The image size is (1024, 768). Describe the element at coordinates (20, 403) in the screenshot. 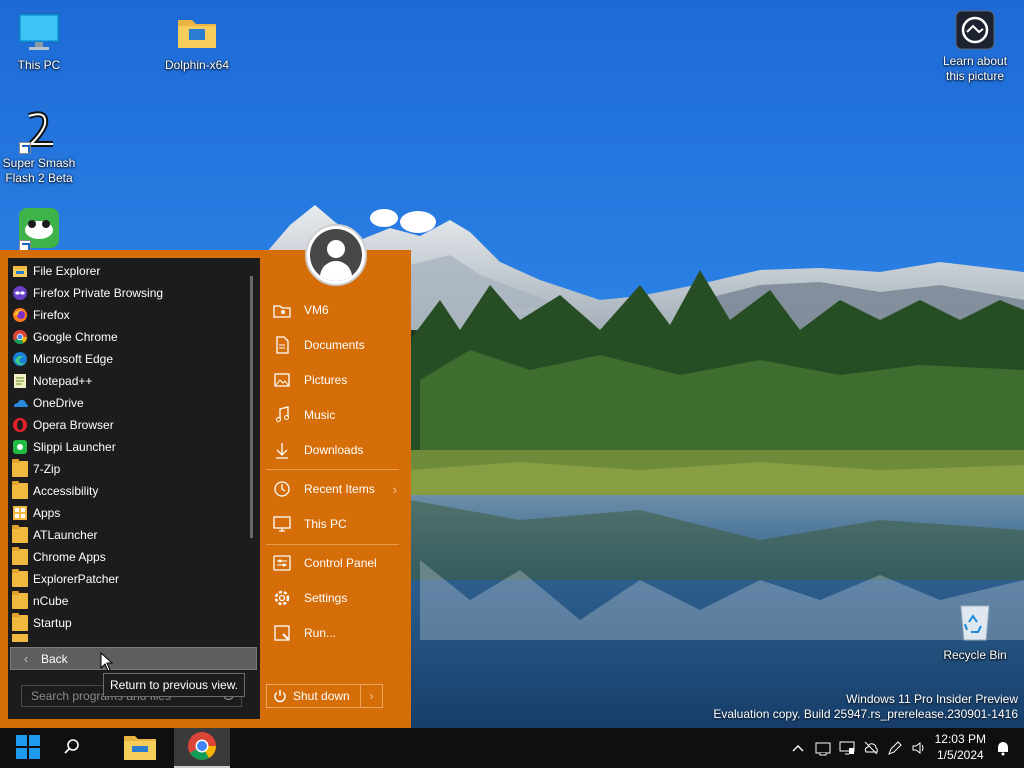

I see `onedrive-icon` at that location.